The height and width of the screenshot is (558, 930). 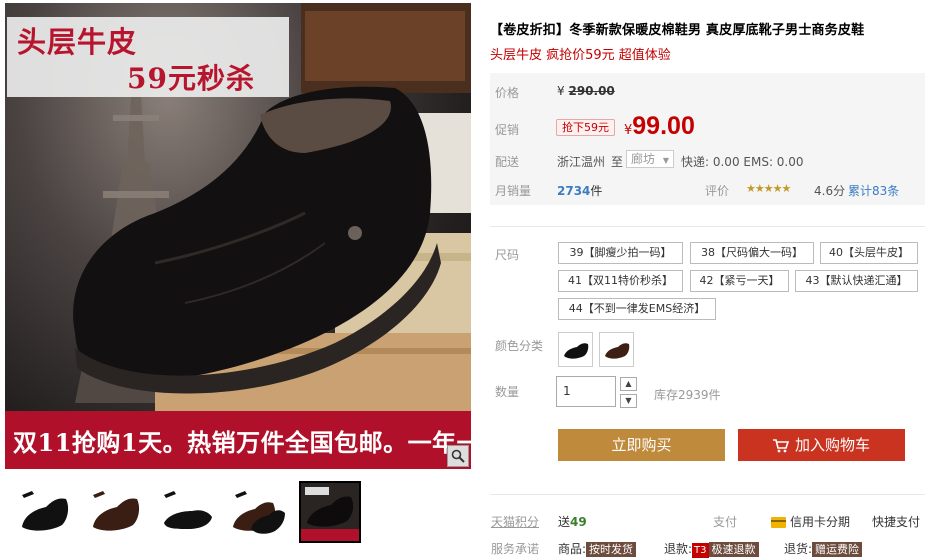 I want to click on promo-banner-text: 双11抢购1天。热销万件全国包邮。一年一次, so click(x=242, y=442).